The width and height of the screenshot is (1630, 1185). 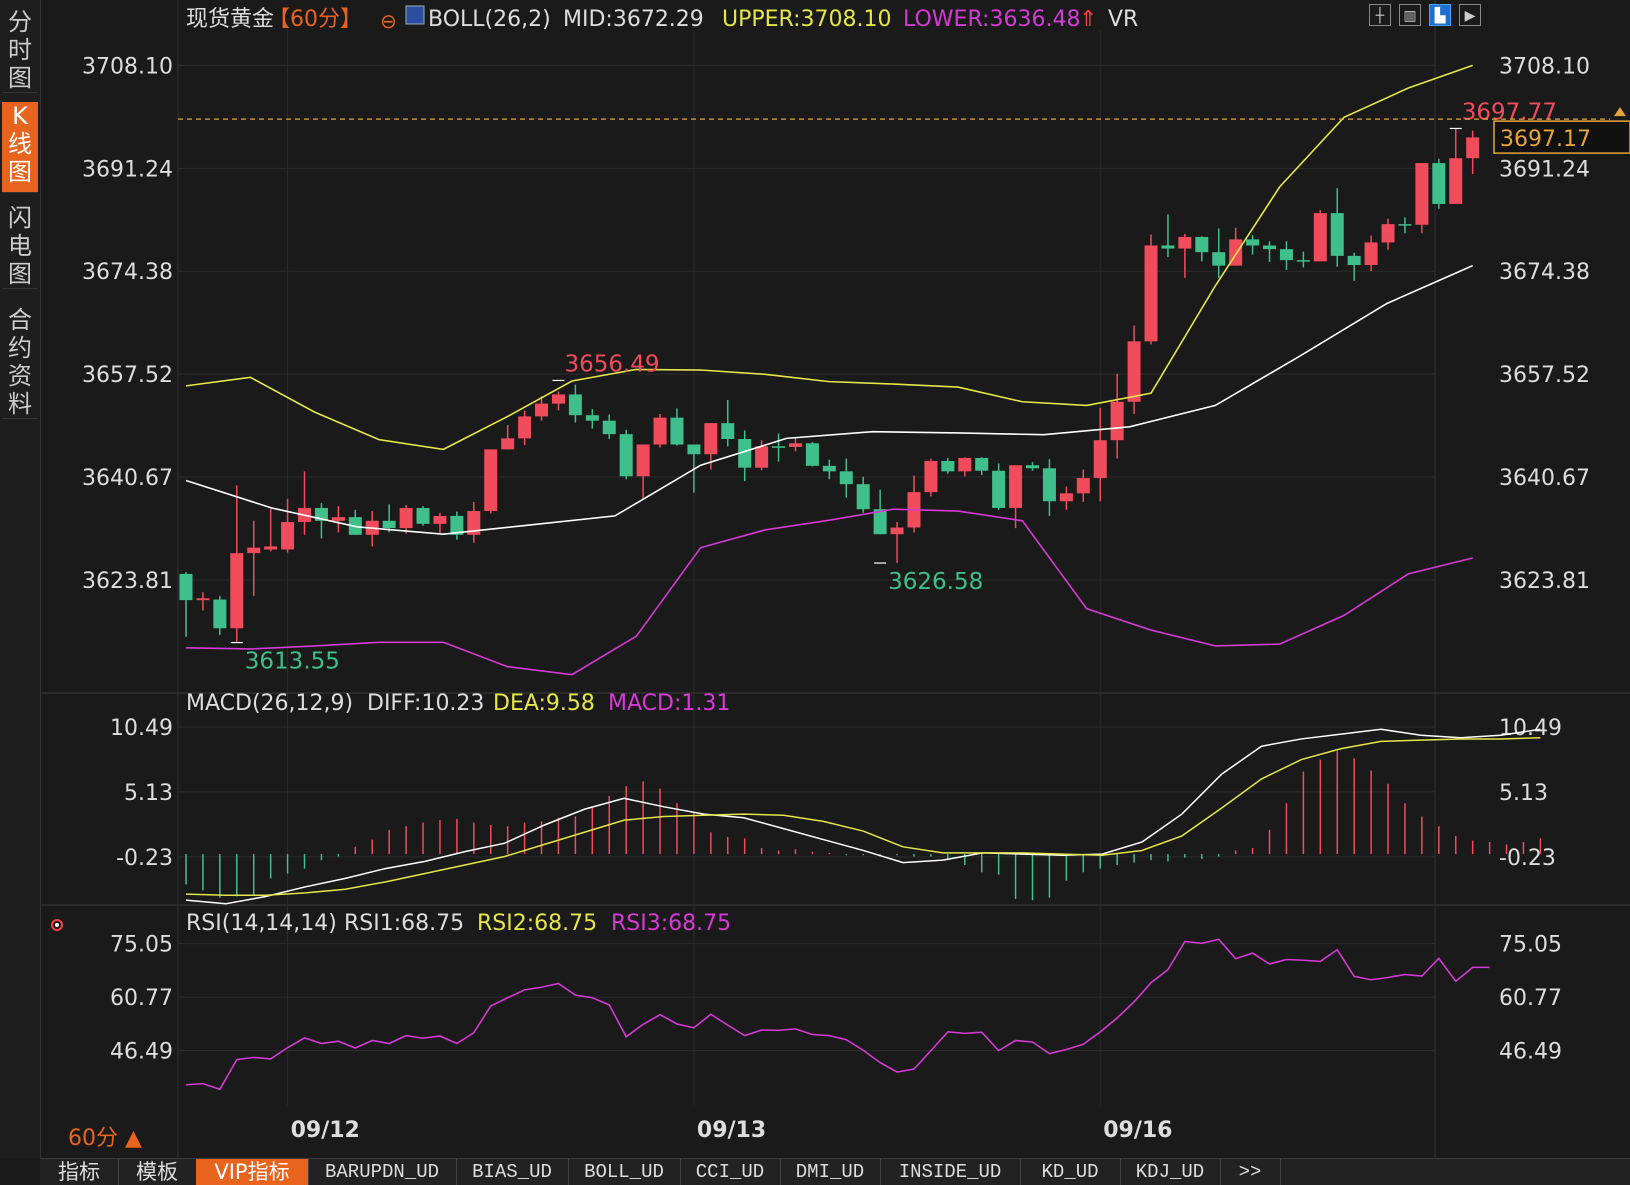 I want to click on macd-y-tick-right: -0.23, so click(x=1527, y=858).